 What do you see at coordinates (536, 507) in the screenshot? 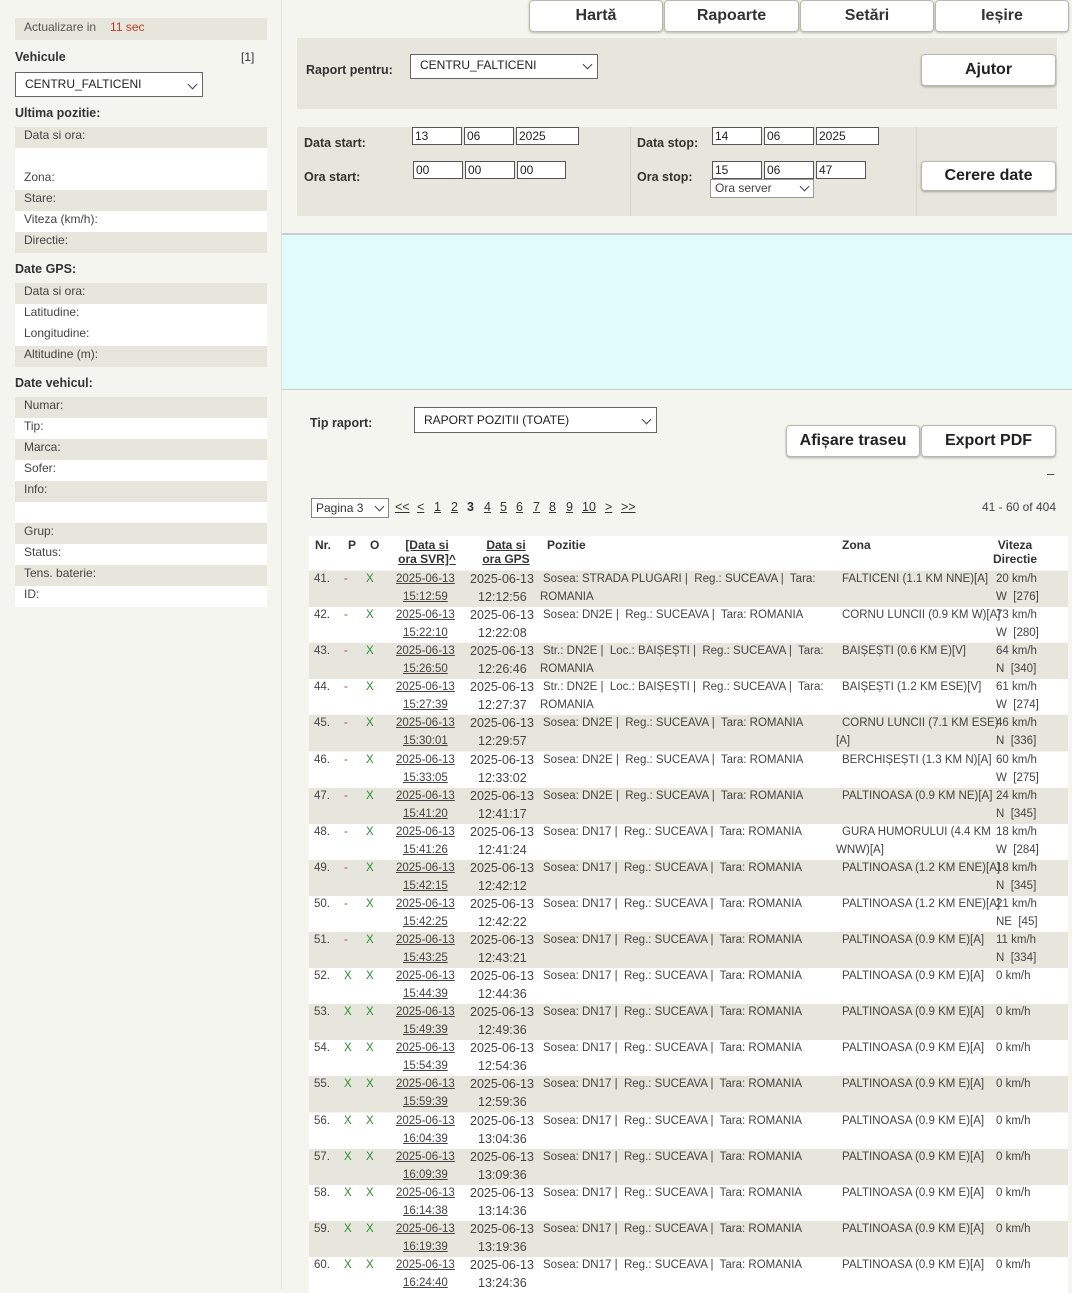
I see `page-link-7: 7` at bounding box center [536, 507].